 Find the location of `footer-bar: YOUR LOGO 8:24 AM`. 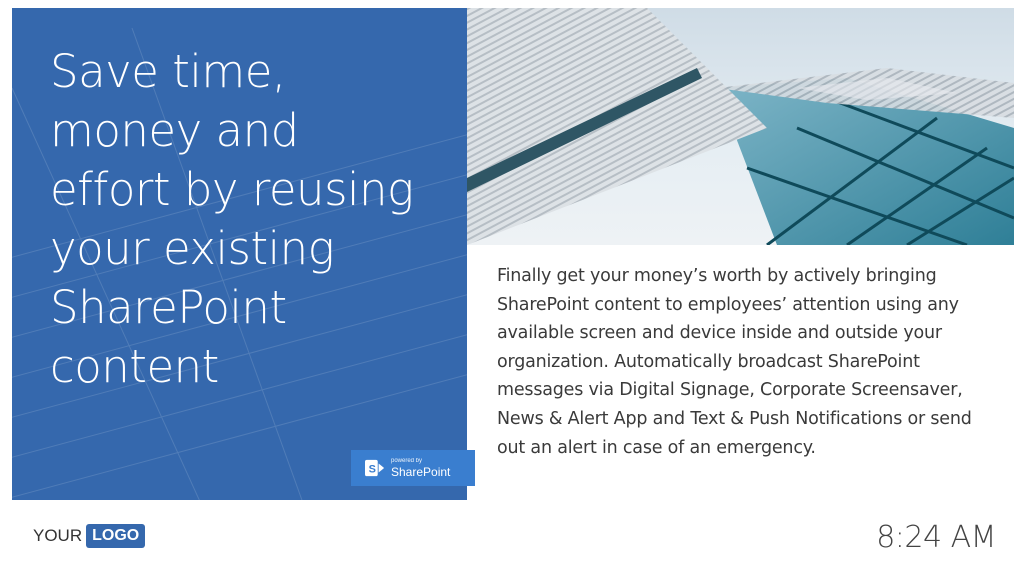

footer-bar: YOUR LOGO 8:24 AM is located at coordinates (507, 536).